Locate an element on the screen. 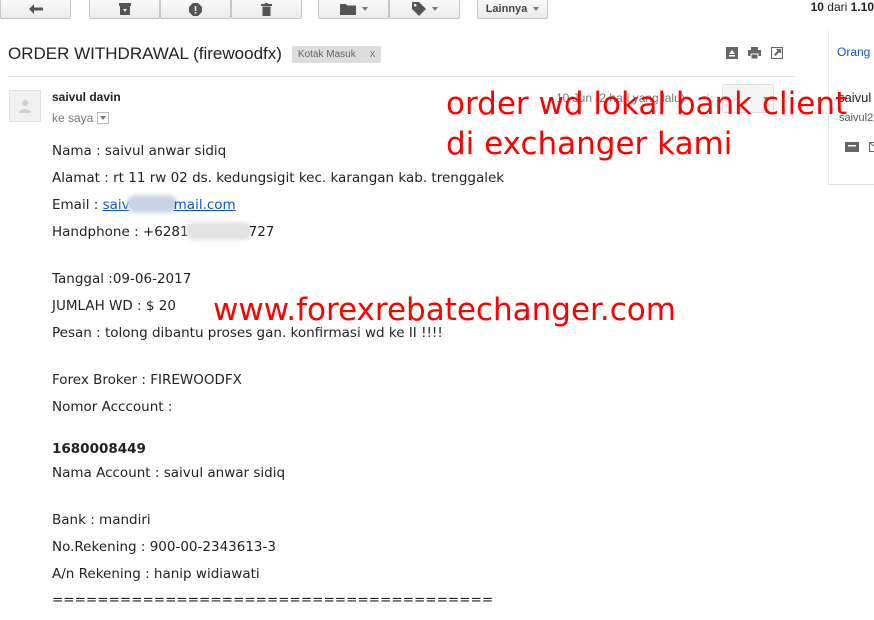  email-start: saiv is located at coordinates (116, 205).